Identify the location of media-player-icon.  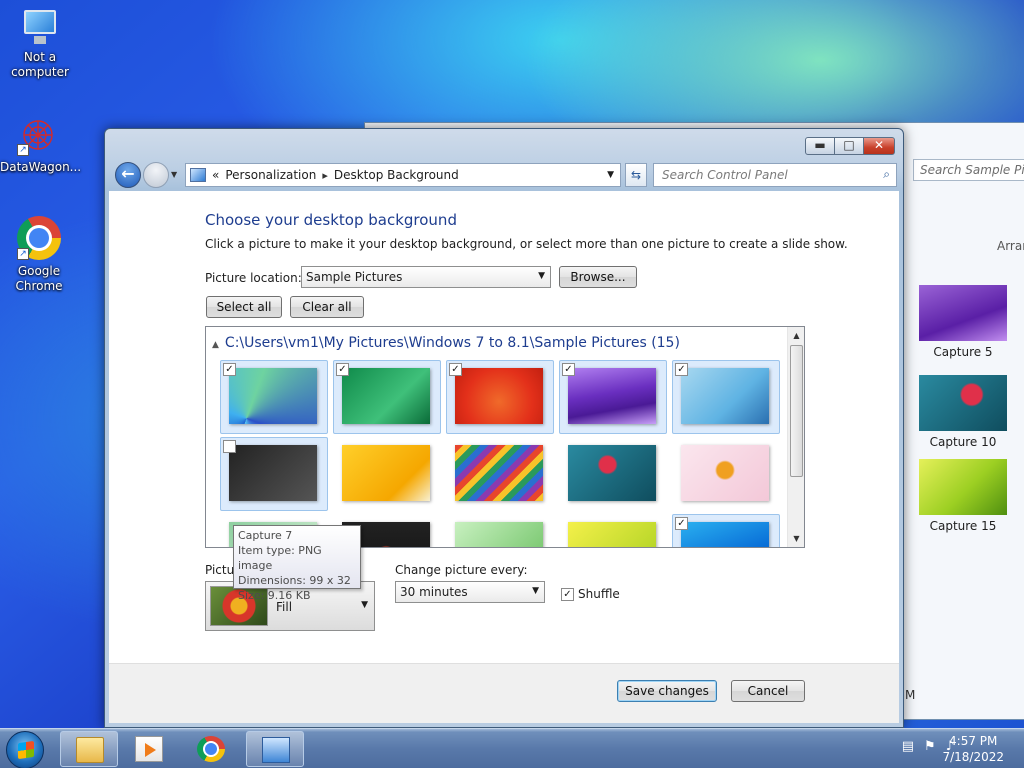
(149, 749).